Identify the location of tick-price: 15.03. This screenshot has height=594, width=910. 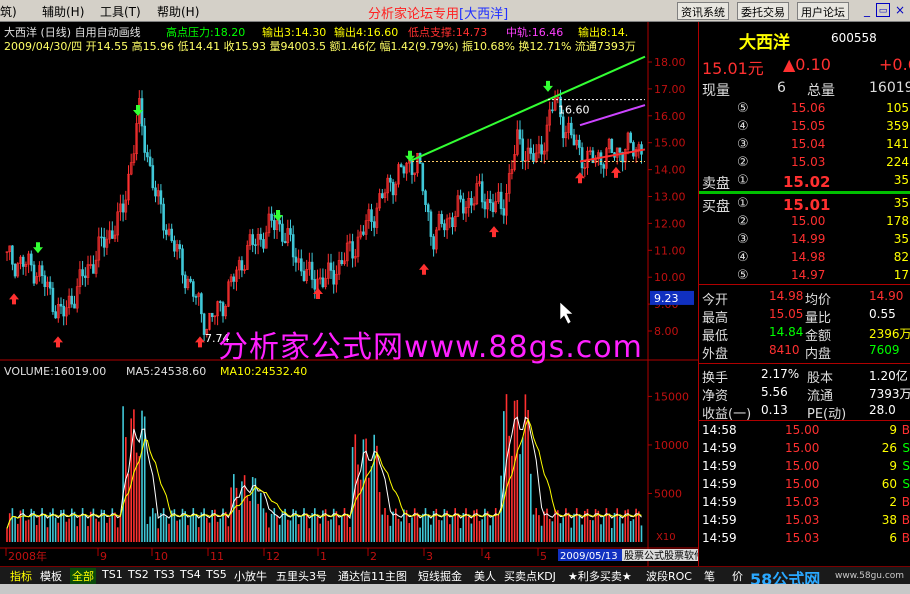
(802, 520).